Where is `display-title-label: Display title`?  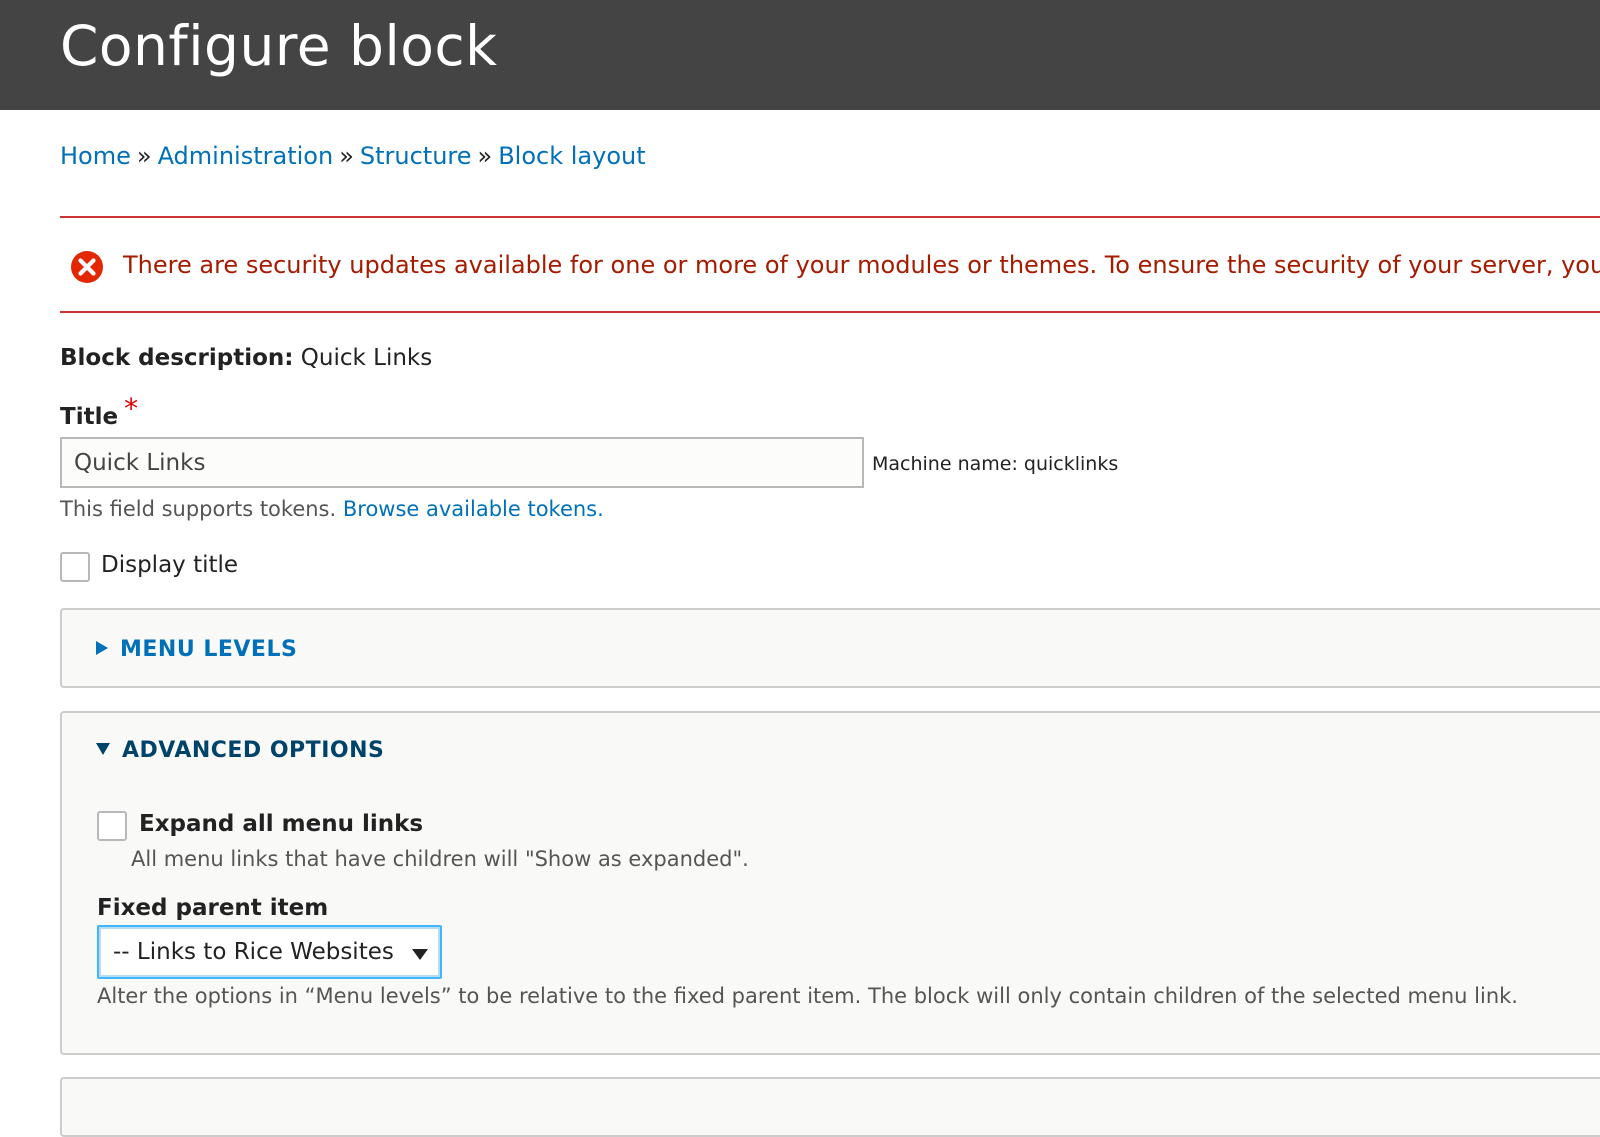
display-title-label: Display title is located at coordinates (169, 565).